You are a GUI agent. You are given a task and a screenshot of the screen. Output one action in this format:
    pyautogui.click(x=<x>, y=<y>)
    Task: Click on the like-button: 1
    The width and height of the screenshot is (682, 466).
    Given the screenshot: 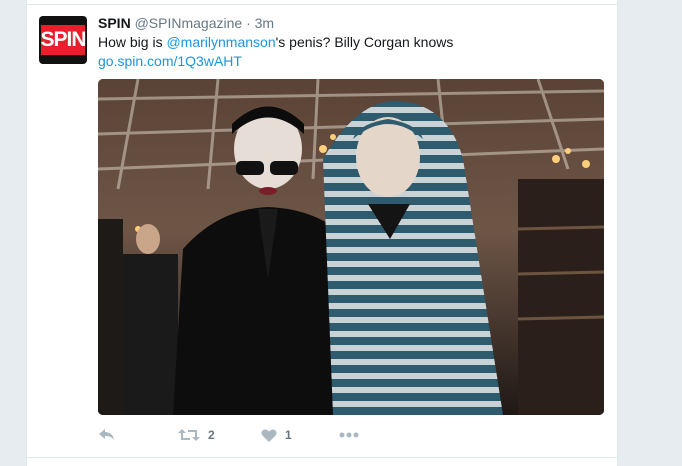 What is the action you would take?
    pyautogui.click(x=276, y=435)
    